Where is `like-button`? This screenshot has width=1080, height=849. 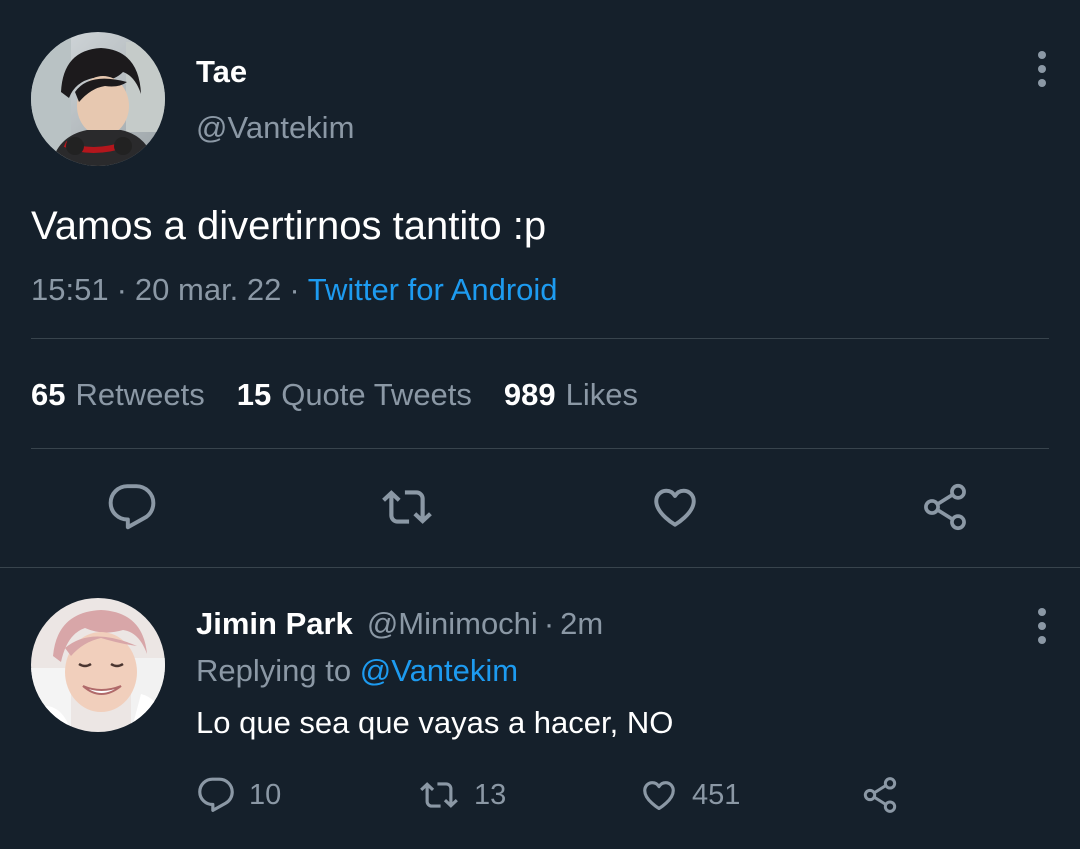
like-button is located at coordinates (675, 507).